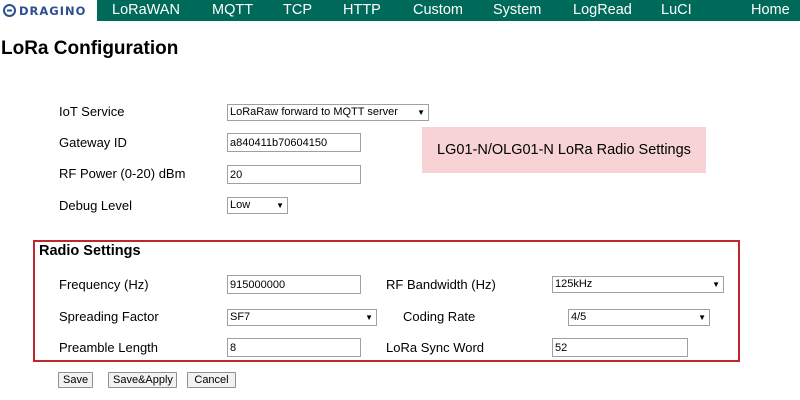 The image size is (800, 400). I want to click on rf-power-label: RF Power (0-20) dBm, so click(122, 173).